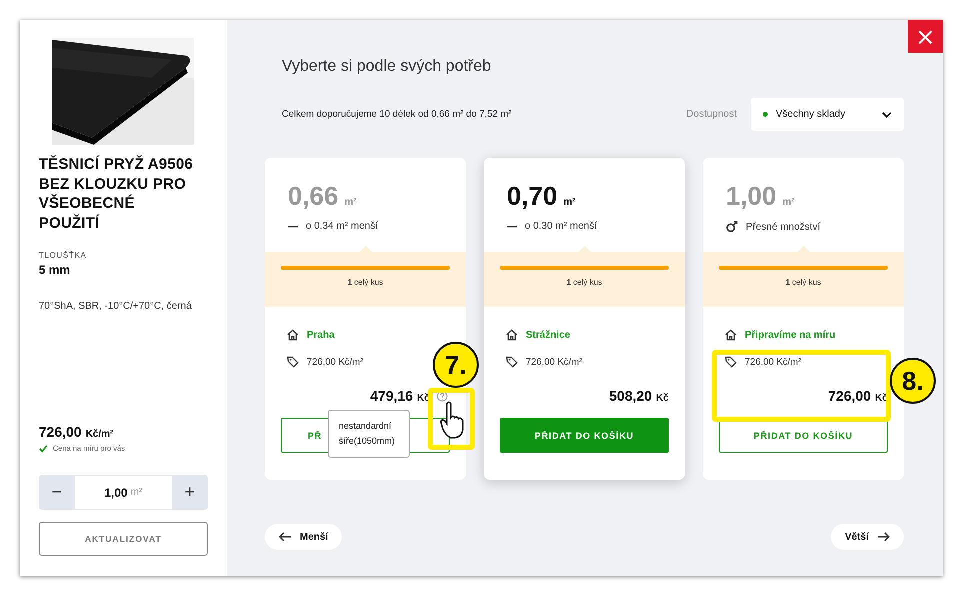 This screenshot has width=970, height=595. What do you see at coordinates (116, 194) in the screenshot?
I see `product-title: TĚSNICÍ PRYŽ A9506 BEZ KLOUZKU PRO VŠEOBECNÉ POUŽITÍ` at bounding box center [116, 194].